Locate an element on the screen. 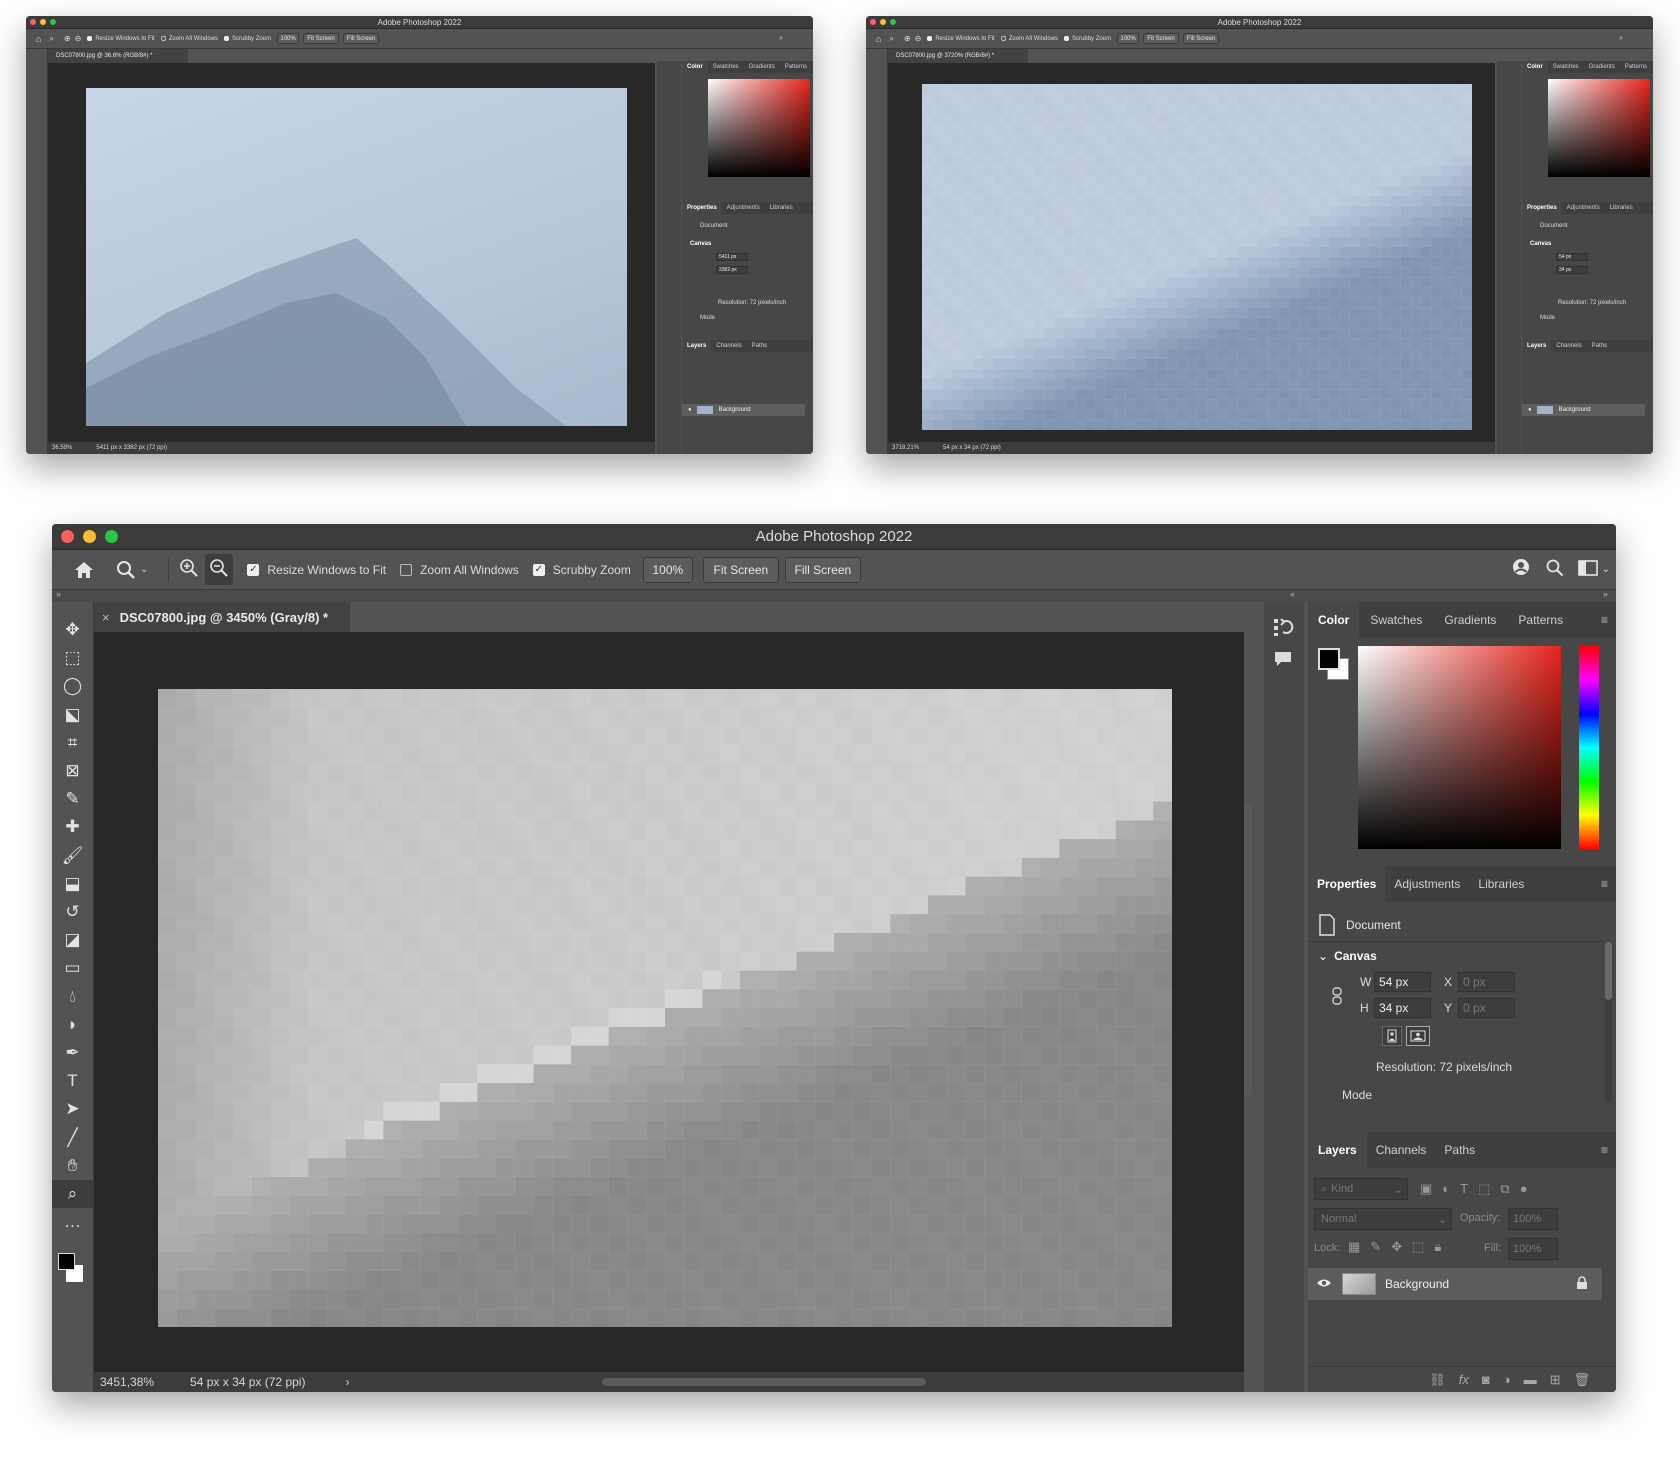  pixel-filter-icon: ▣ is located at coordinates (1426, 1189).